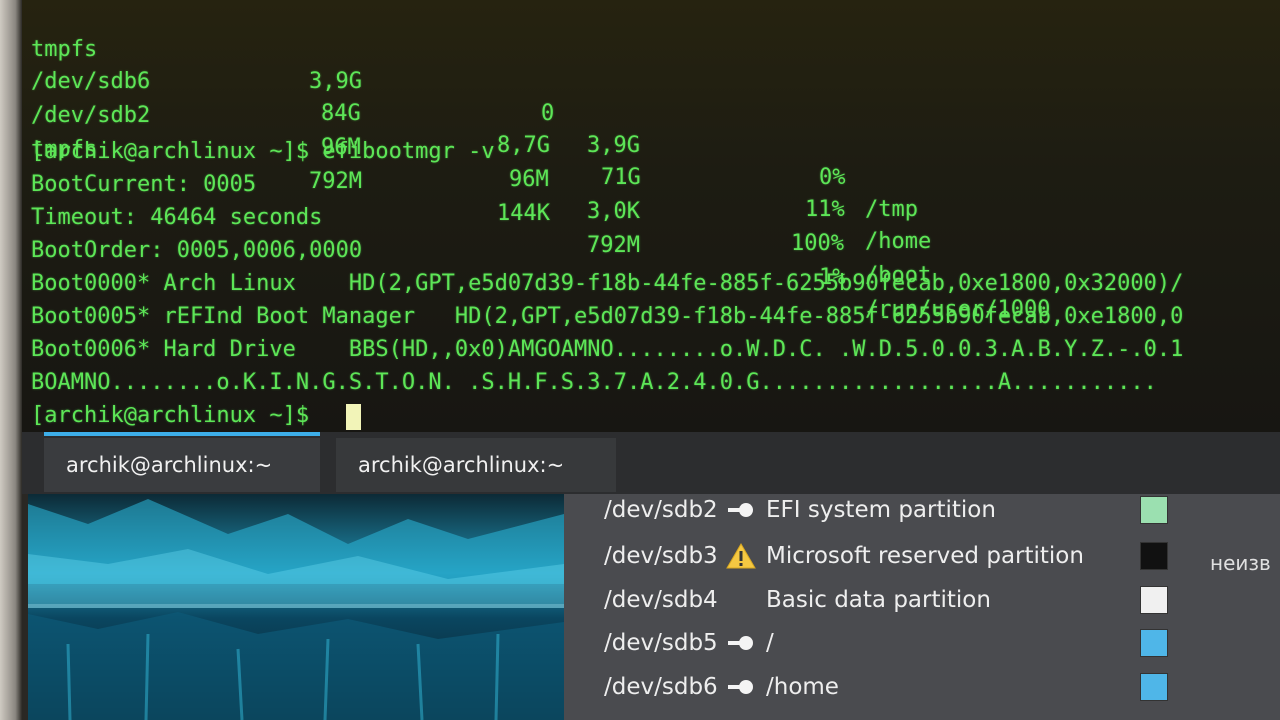  What do you see at coordinates (353, 417) in the screenshot?
I see `text-cursor` at bounding box center [353, 417].